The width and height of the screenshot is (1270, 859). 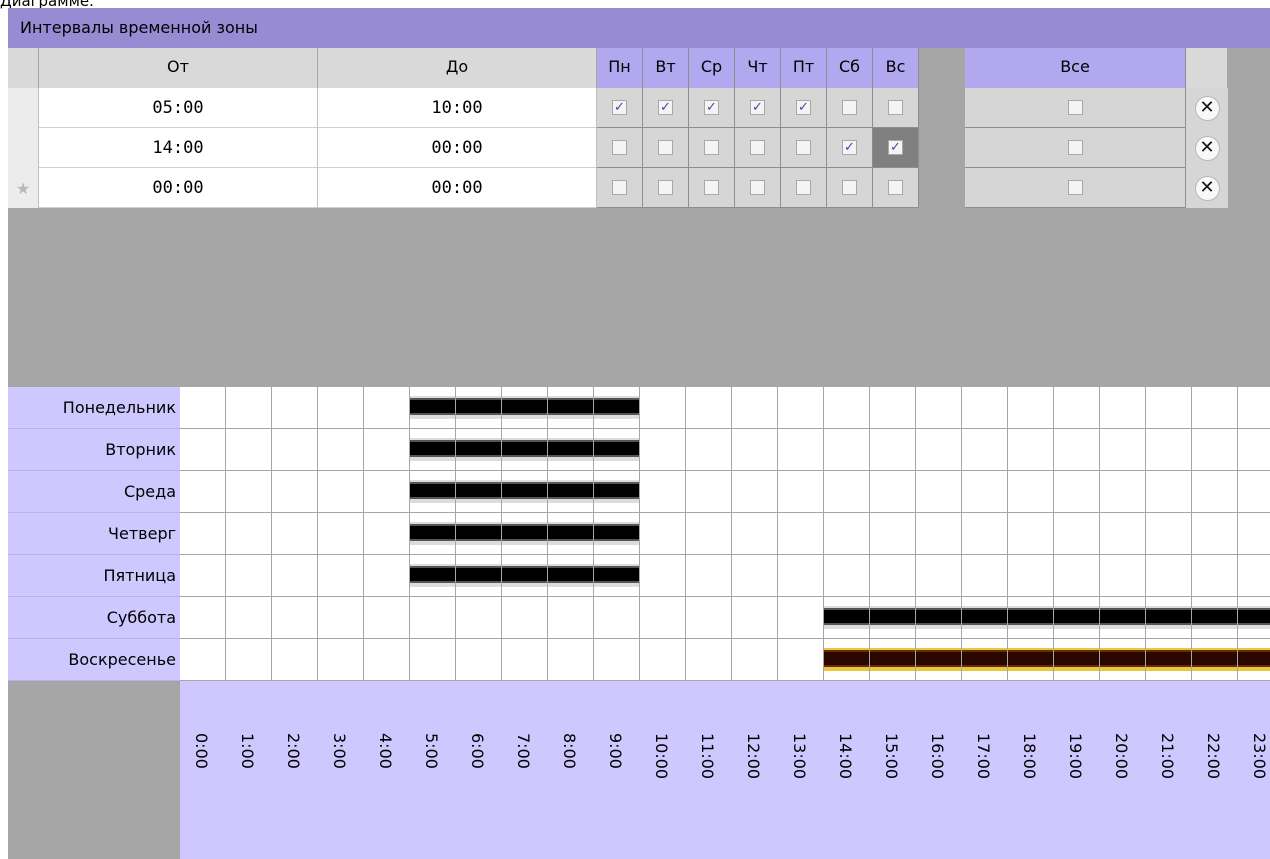 I want to click on interval-from-cell: 14:00, so click(x=178, y=148).